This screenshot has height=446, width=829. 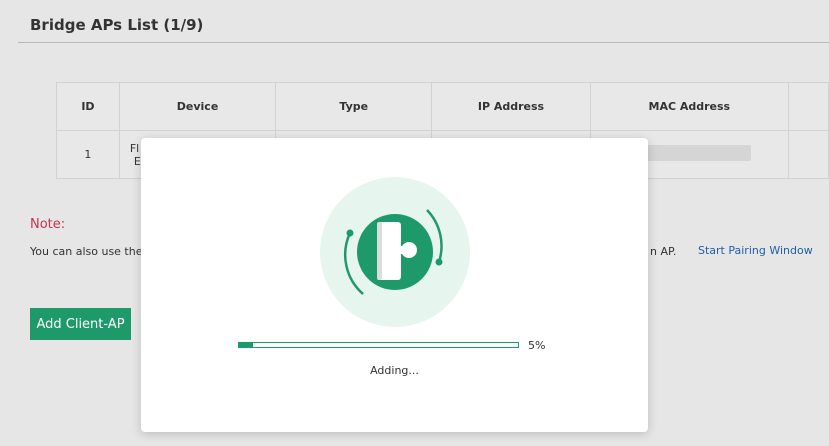 I want to click on note-text: You can also use the, so click(x=86, y=251).